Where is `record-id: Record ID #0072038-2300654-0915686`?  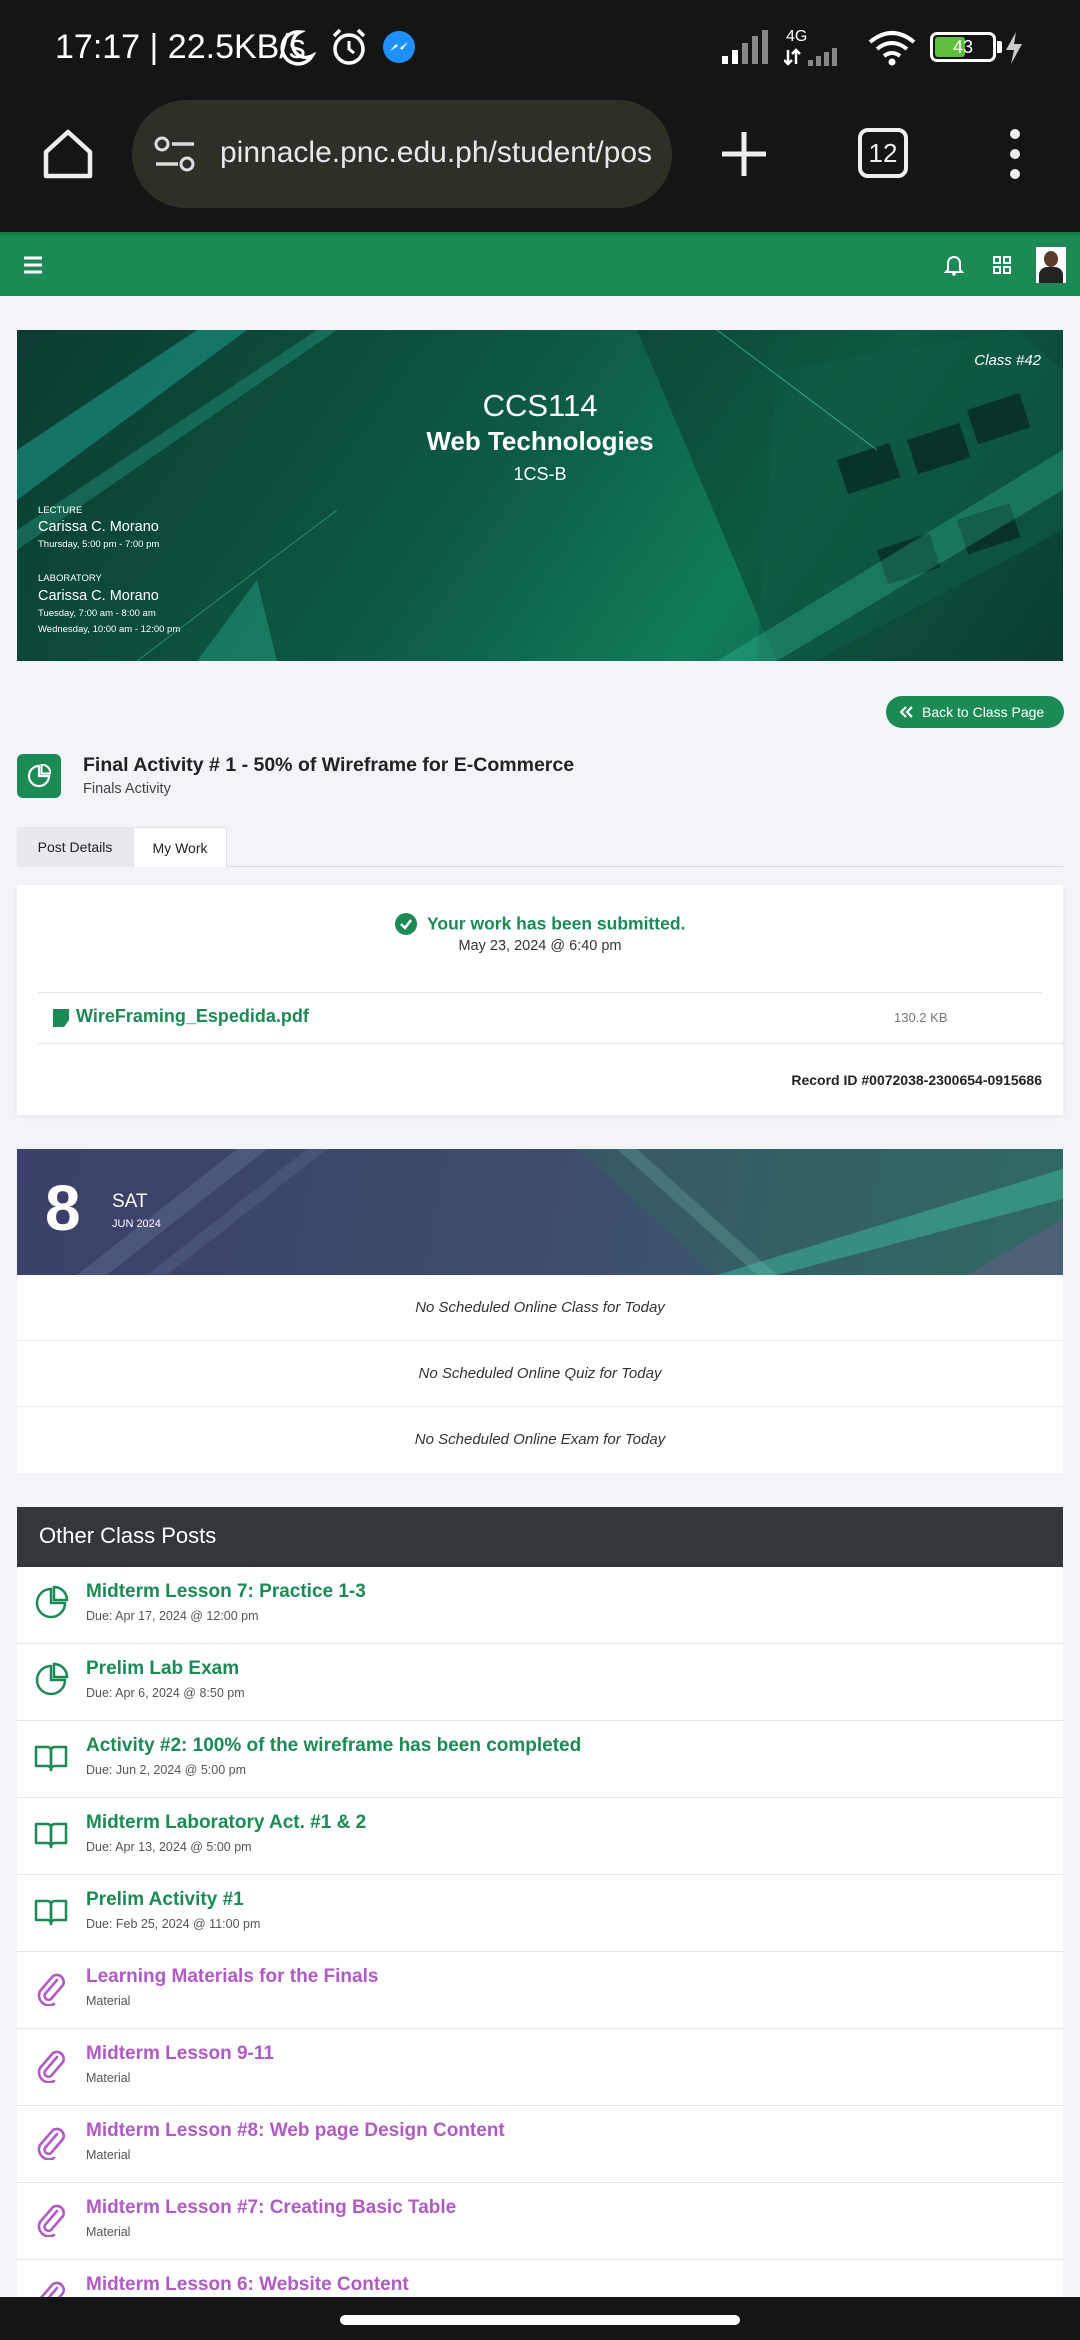
record-id: Record ID #0072038-2300654-0915686 is located at coordinates (916, 1080).